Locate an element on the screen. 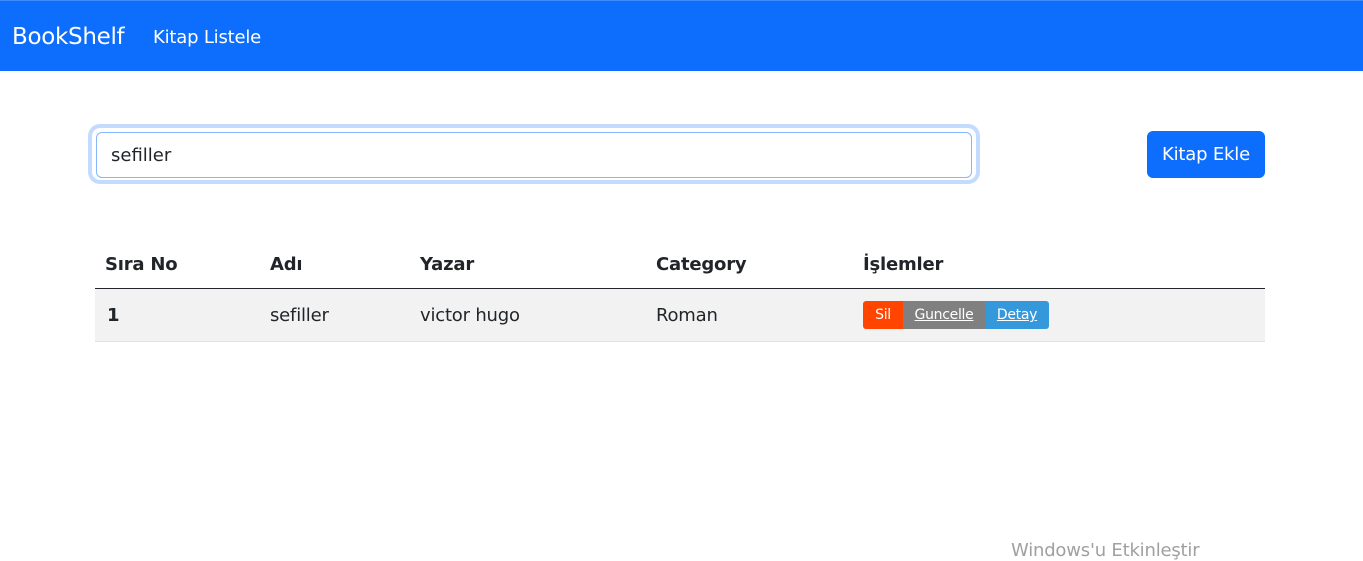  windows-activation-watermark: Windows'u Etkinleştir is located at coordinates (1105, 550).